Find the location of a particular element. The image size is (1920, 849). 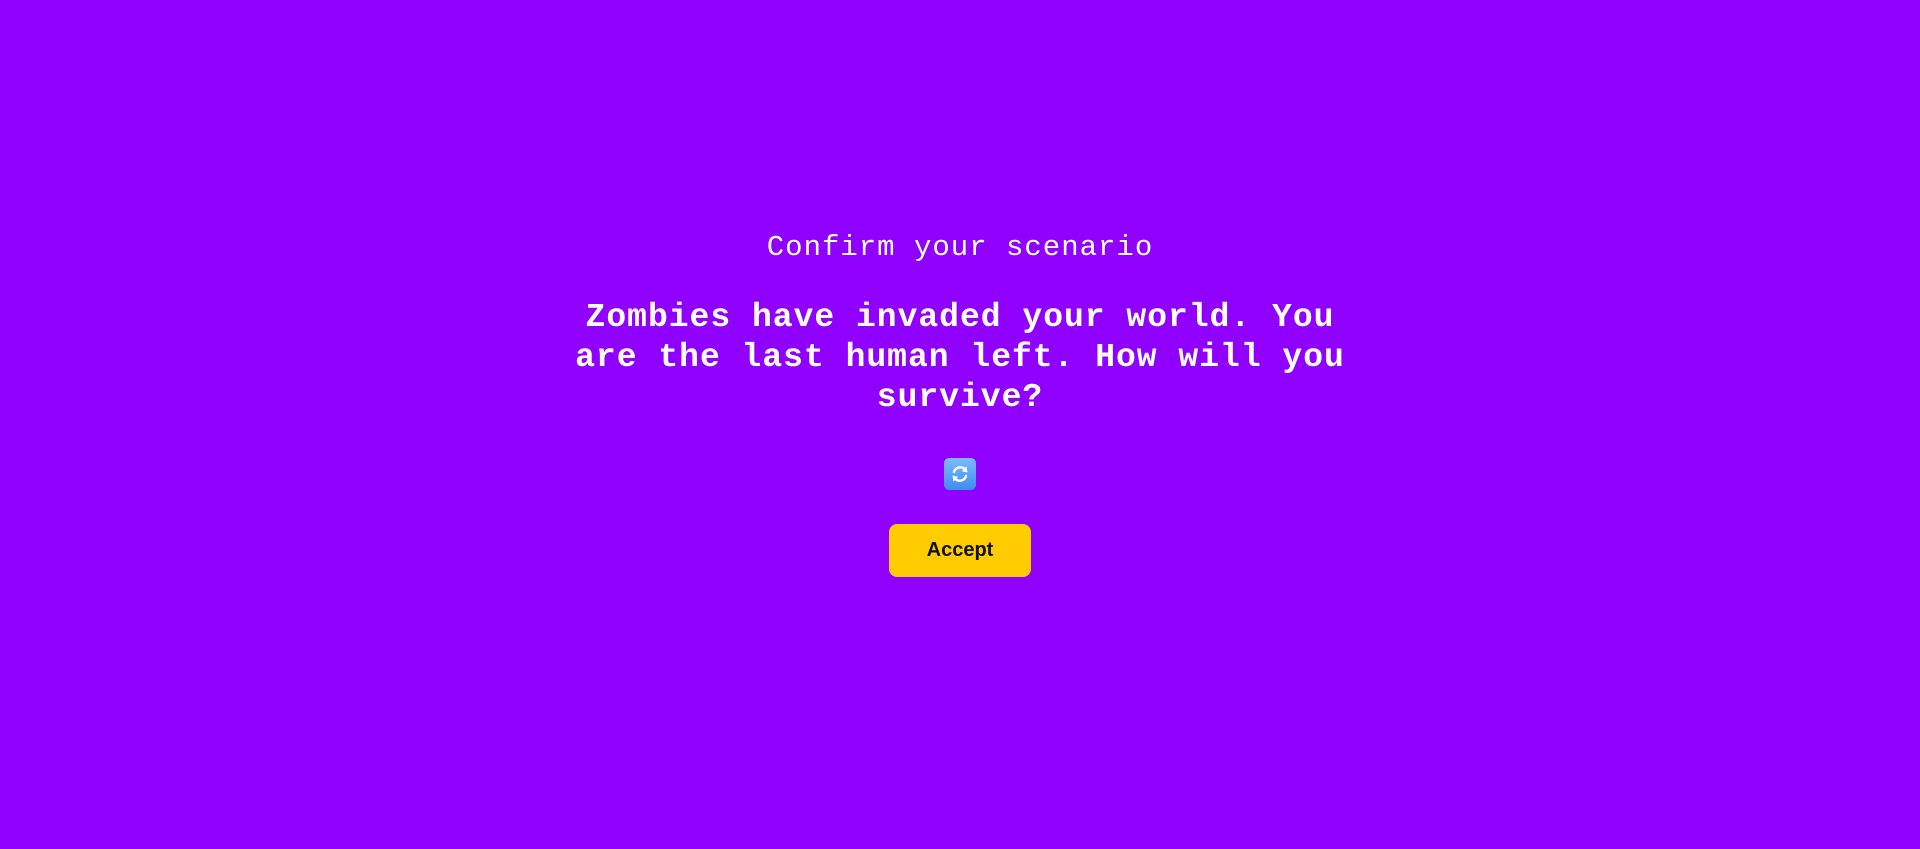

refresh-scenario-button is located at coordinates (960, 474).